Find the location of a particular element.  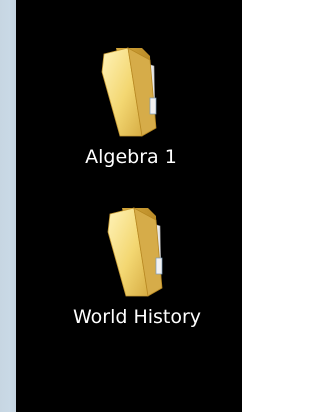

folder-label: Algebra 1 is located at coordinates (131, 157).